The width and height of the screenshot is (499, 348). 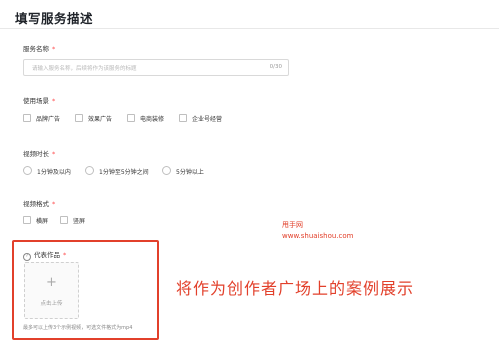 I want to click on video-length-option-under-1min: 1分钟及以内, so click(x=47, y=171).